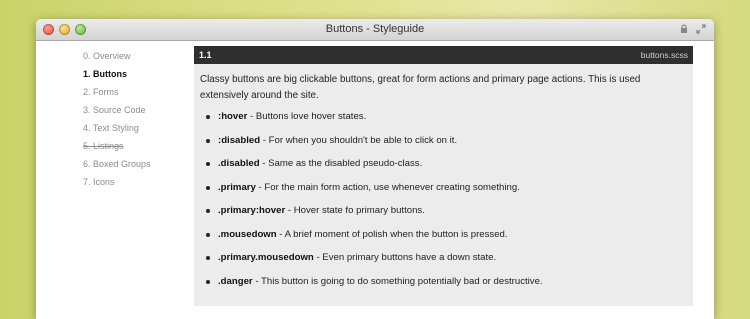  Describe the element at coordinates (237, 187) in the screenshot. I see `modifier-name: .primary` at that location.